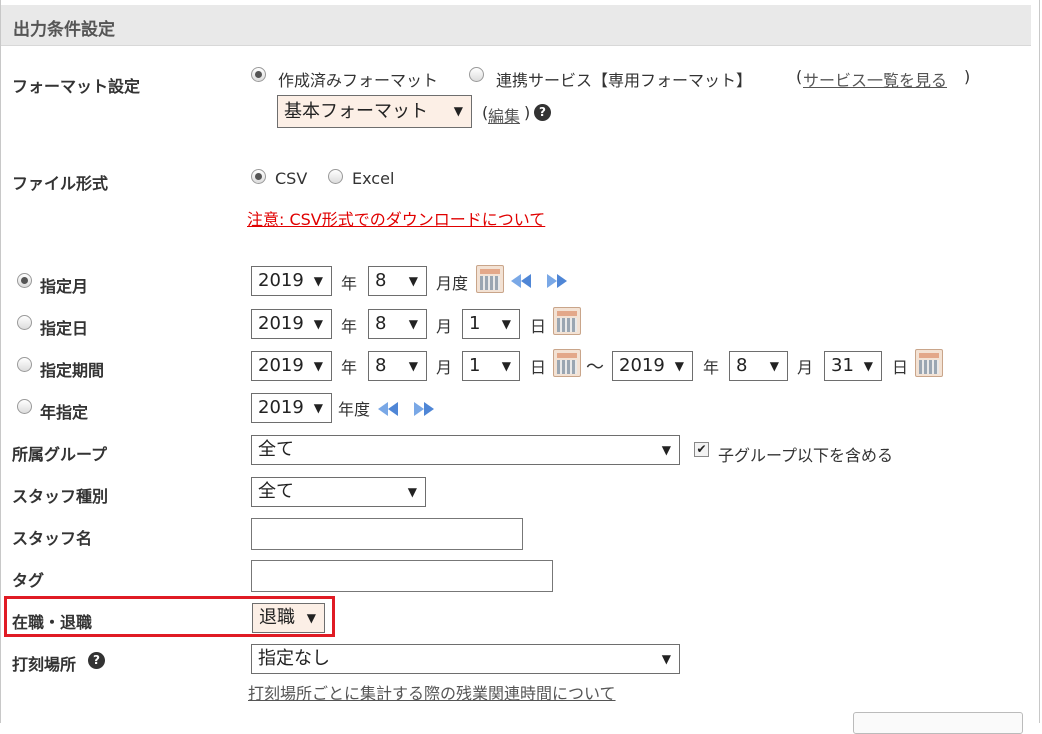  Describe the element at coordinates (516, 25) in the screenshot. I see `section-header: 出力条件設定` at that location.